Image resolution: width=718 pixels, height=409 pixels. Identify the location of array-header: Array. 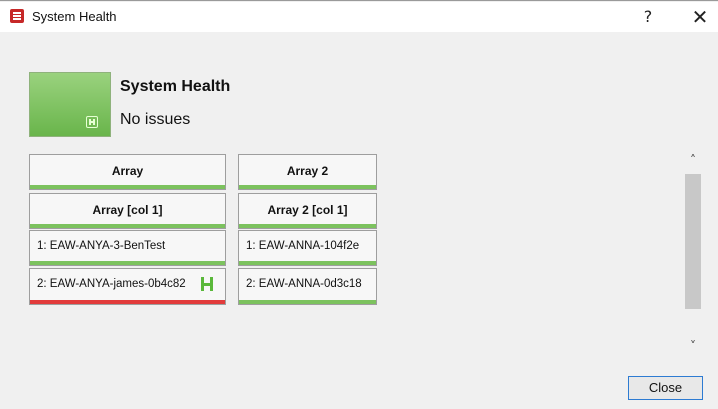
(127, 172).